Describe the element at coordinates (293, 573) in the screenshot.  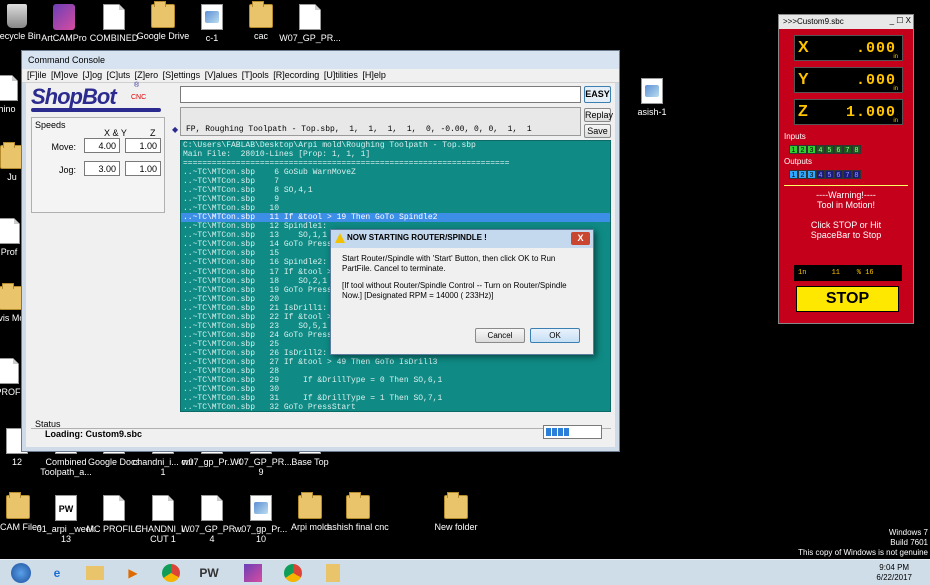
I see `chrome-window-icon` at that location.